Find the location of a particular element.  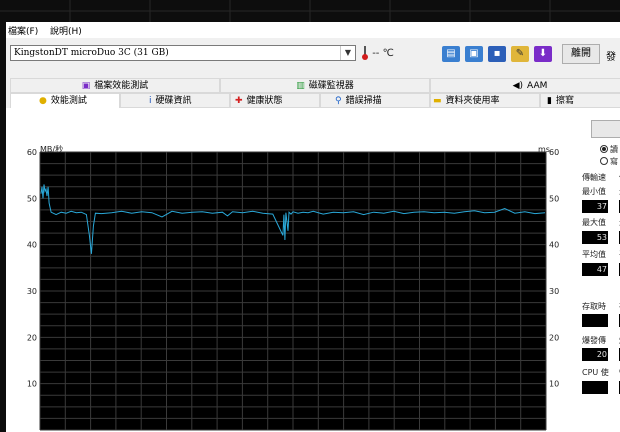

tab-health: ✚ 健康狀態 is located at coordinates (275, 100).